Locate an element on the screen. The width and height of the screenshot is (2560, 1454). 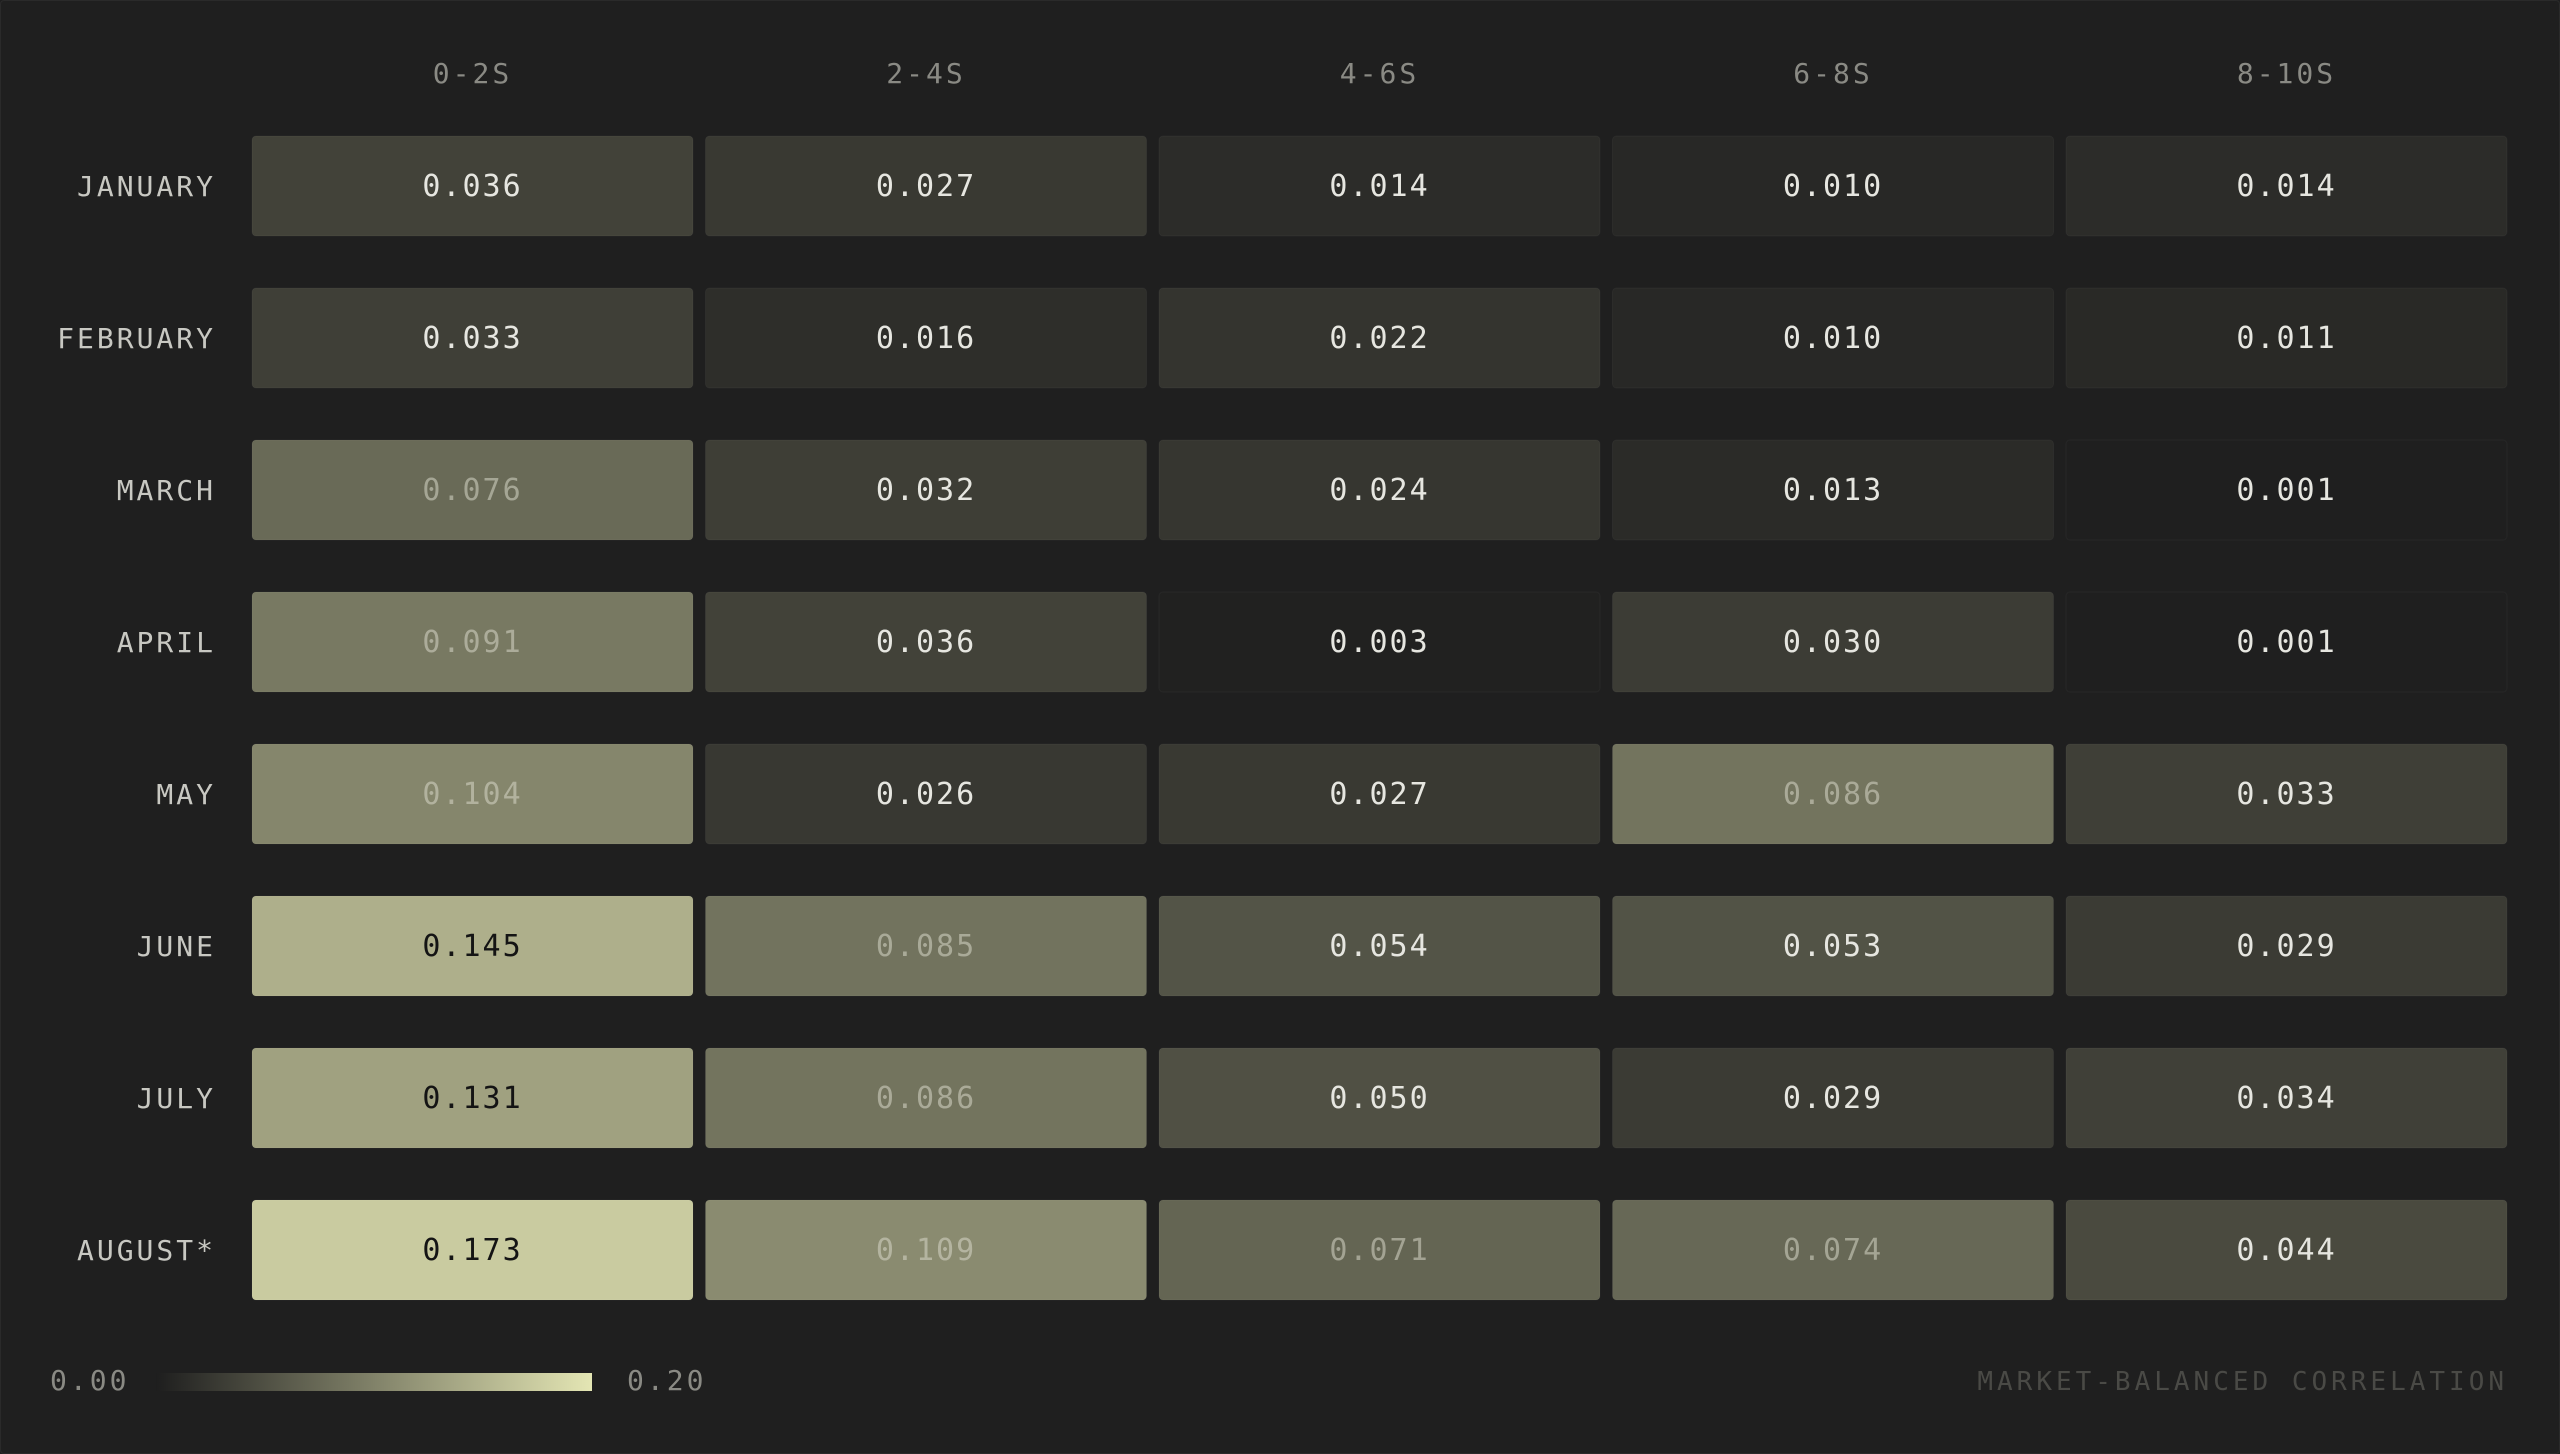
cell-value-label: 0.109 is located at coordinates (926, 1250).